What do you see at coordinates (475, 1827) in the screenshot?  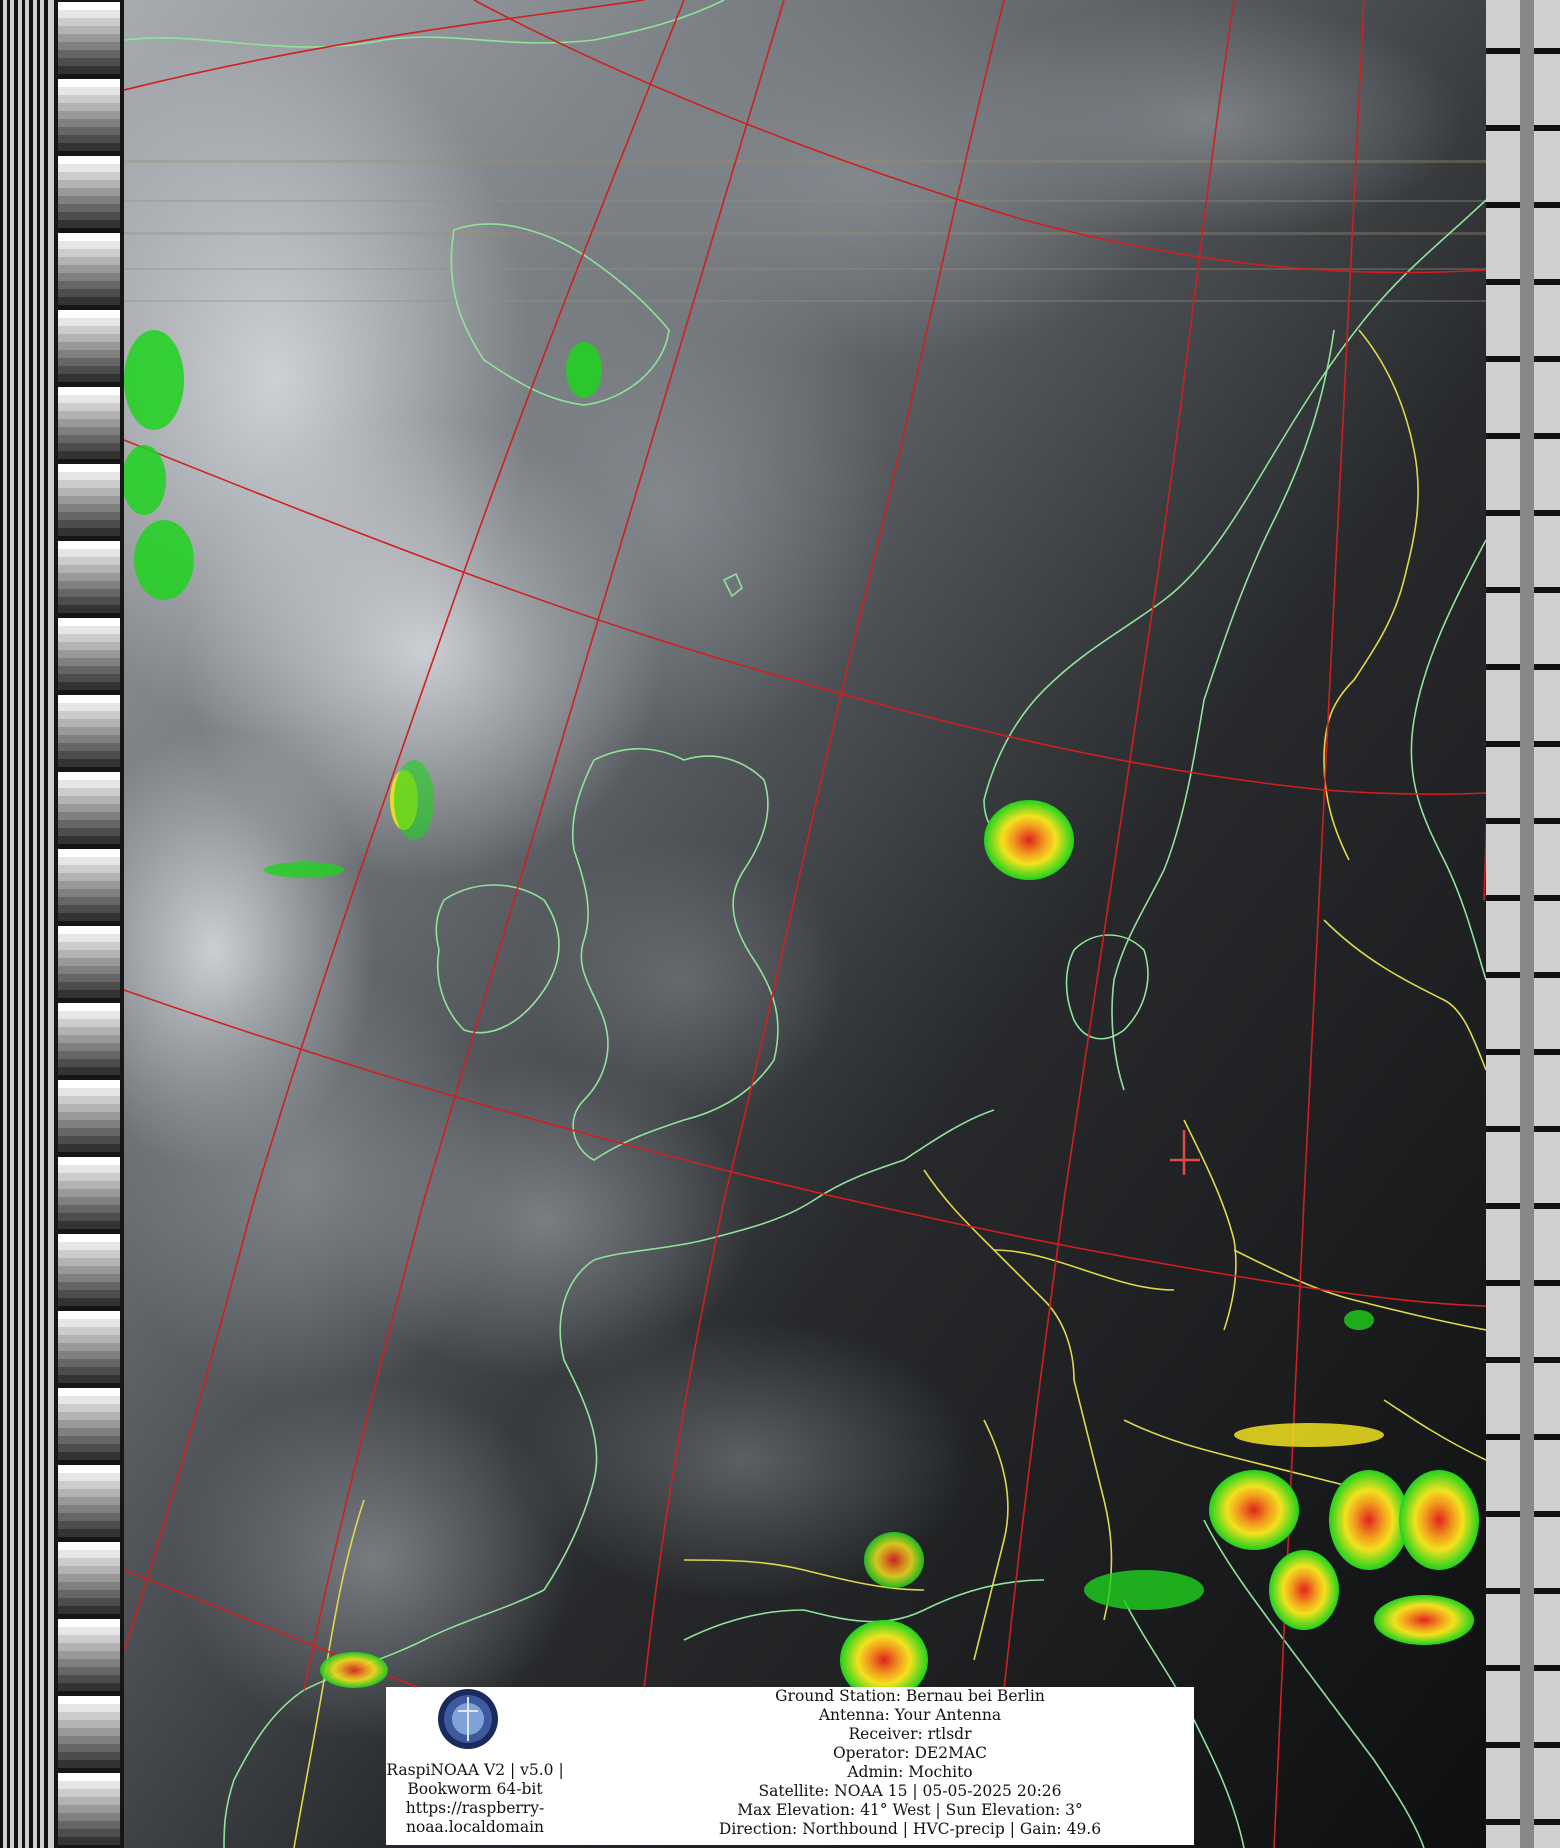 I see `project-url-part2: noaa.localdomain` at bounding box center [475, 1827].